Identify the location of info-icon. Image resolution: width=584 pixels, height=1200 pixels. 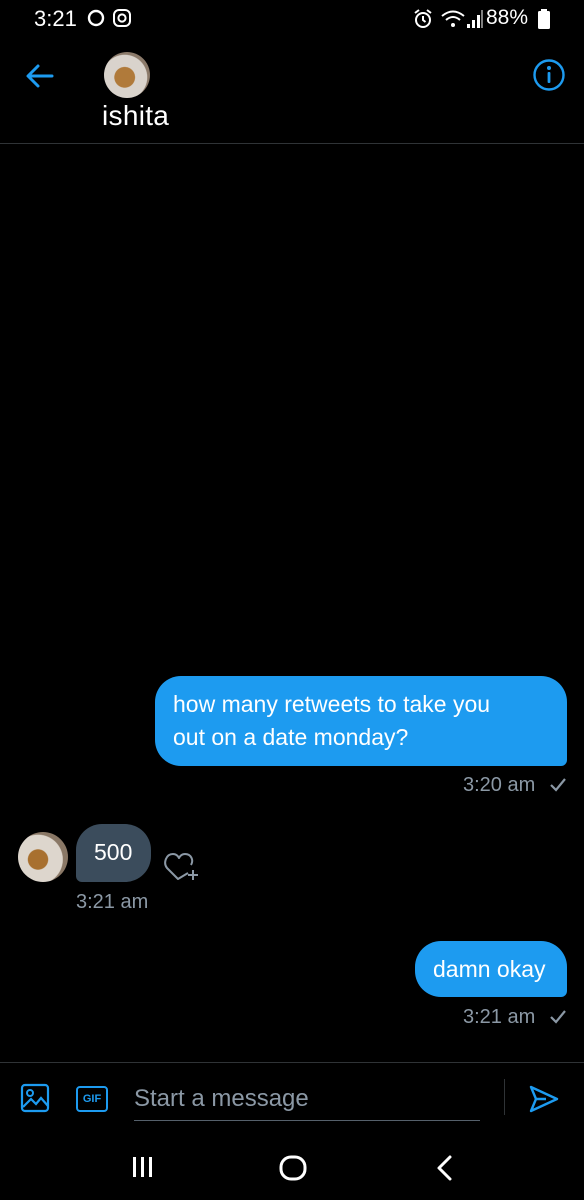
(549, 75).